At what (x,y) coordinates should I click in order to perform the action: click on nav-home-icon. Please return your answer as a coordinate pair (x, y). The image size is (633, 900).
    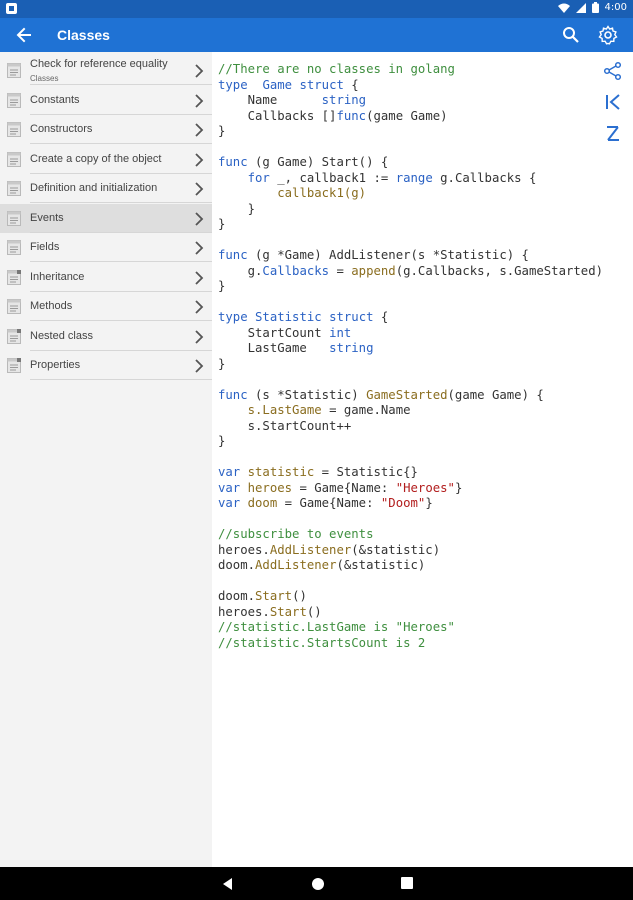
    Looking at the image, I should click on (318, 884).